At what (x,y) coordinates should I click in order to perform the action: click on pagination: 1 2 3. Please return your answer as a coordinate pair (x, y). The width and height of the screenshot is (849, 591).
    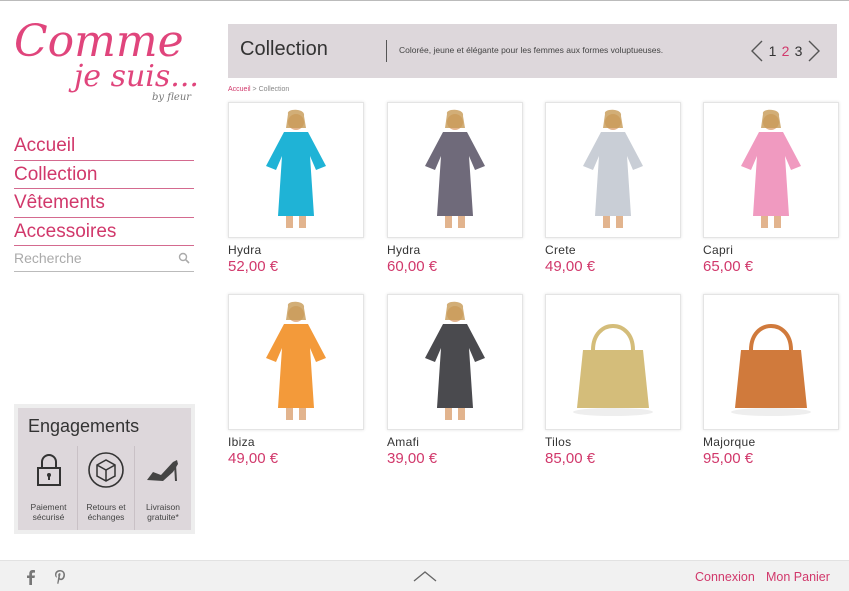
    Looking at the image, I should click on (785, 51).